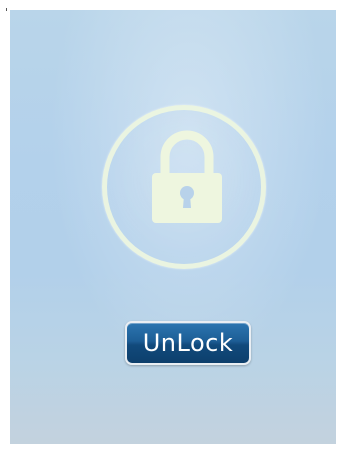 The height and width of the screenshot is (455, 338). I want to click on lock-icon, so click(187, 176).